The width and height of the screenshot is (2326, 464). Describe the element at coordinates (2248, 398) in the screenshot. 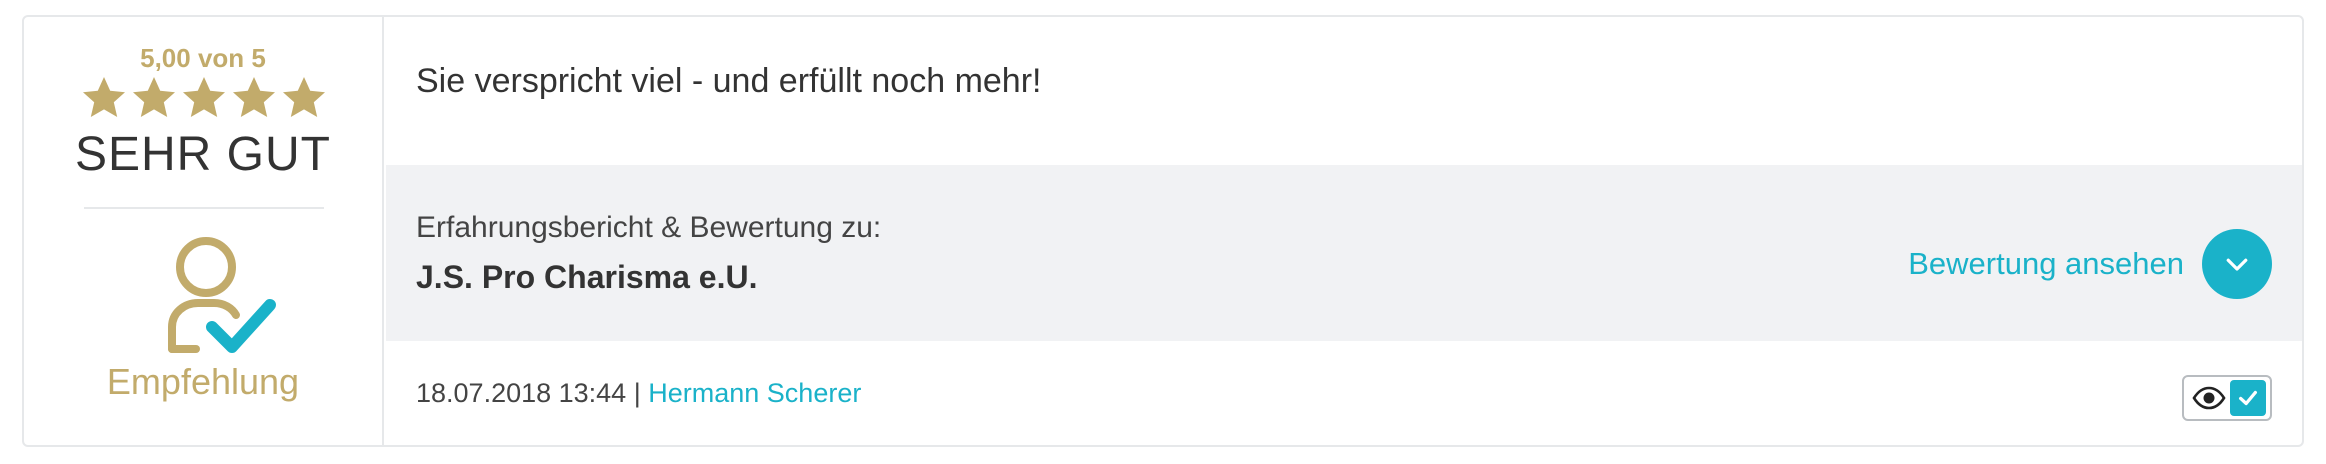

I see `check-icon` at that location.